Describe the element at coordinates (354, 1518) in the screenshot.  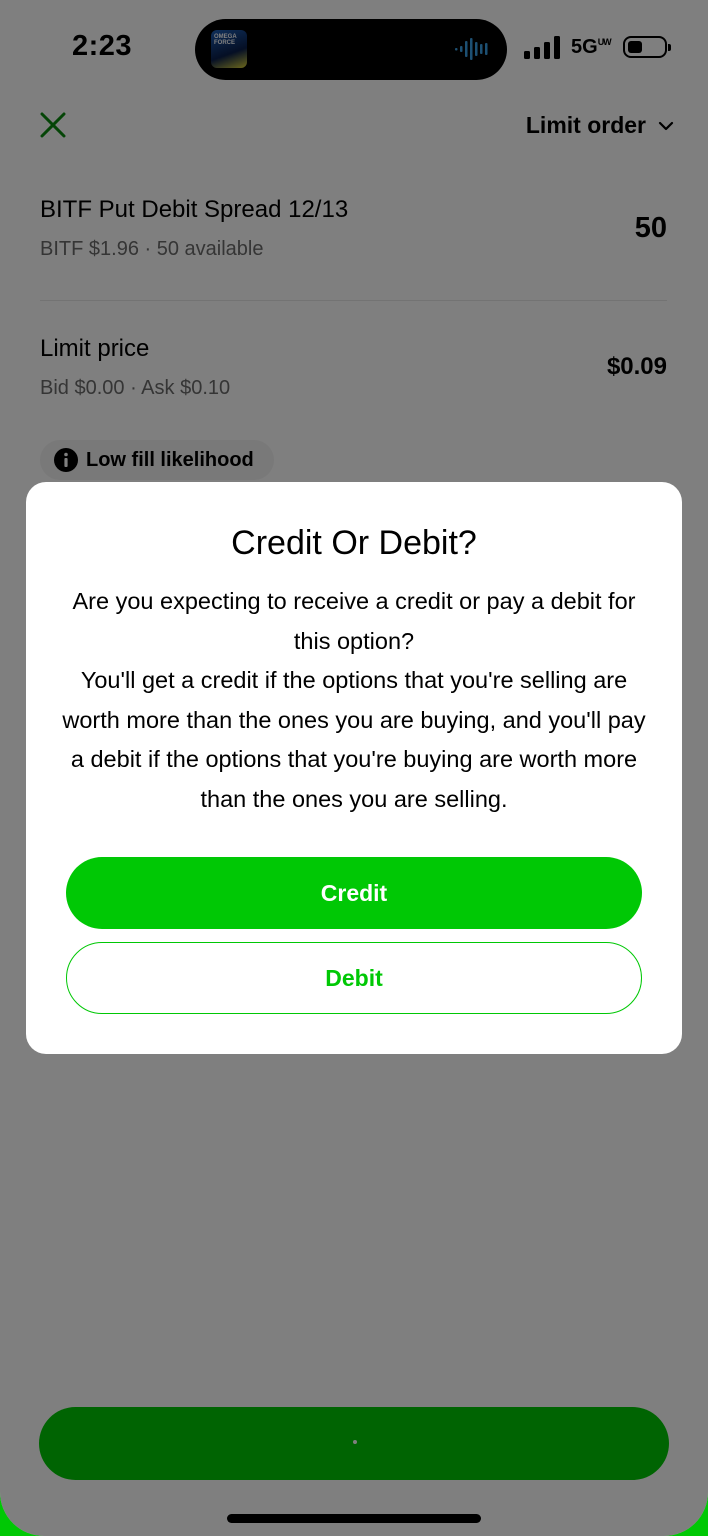
I see `home-indicator` at that location.